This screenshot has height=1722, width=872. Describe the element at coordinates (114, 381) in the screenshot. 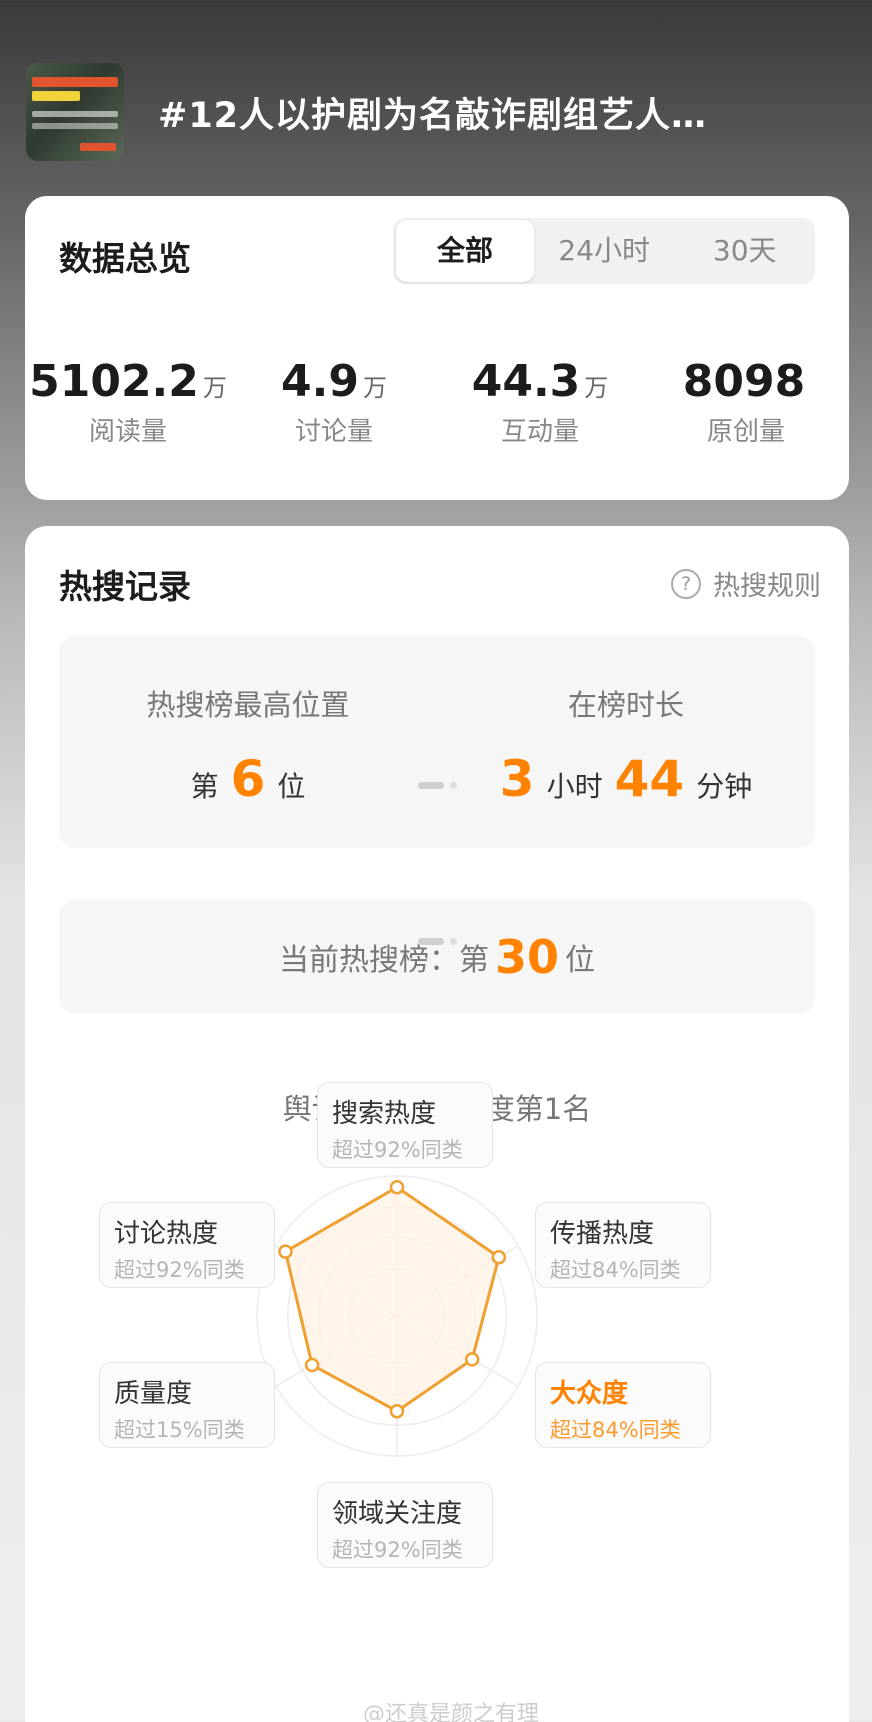

I see `stat-value: 5102.2` at that location.